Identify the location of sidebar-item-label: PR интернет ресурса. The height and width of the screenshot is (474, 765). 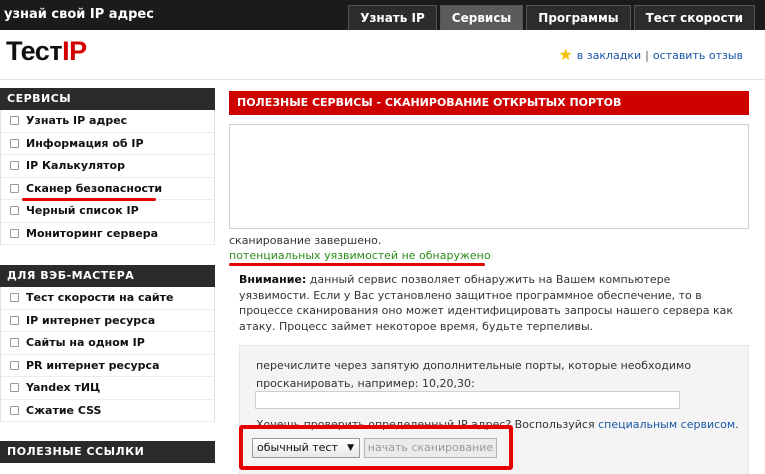
(93, 365).